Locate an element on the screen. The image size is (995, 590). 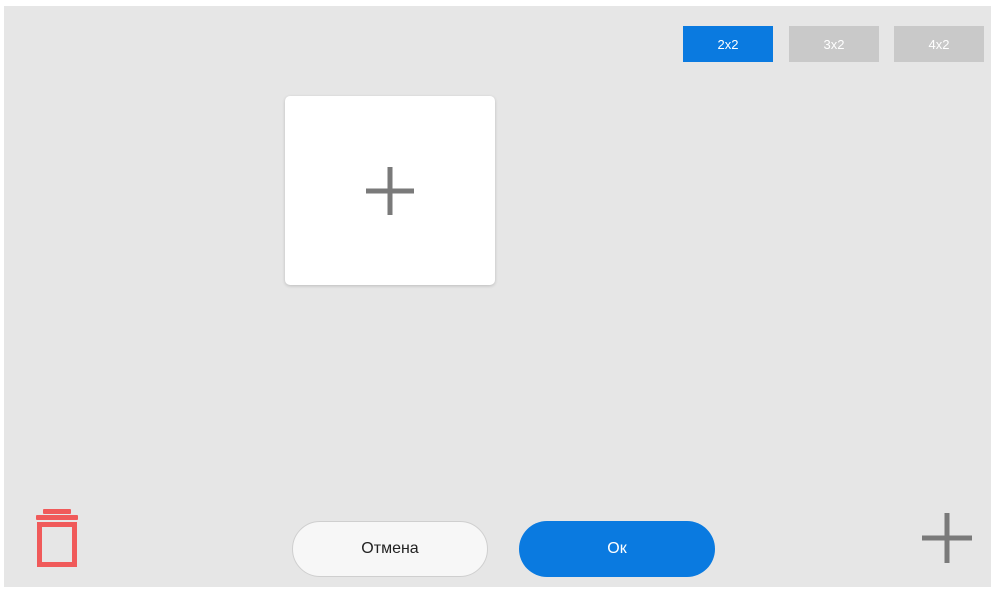
layout-3x2-button: 3x2 is located at coordinates (834, 44).